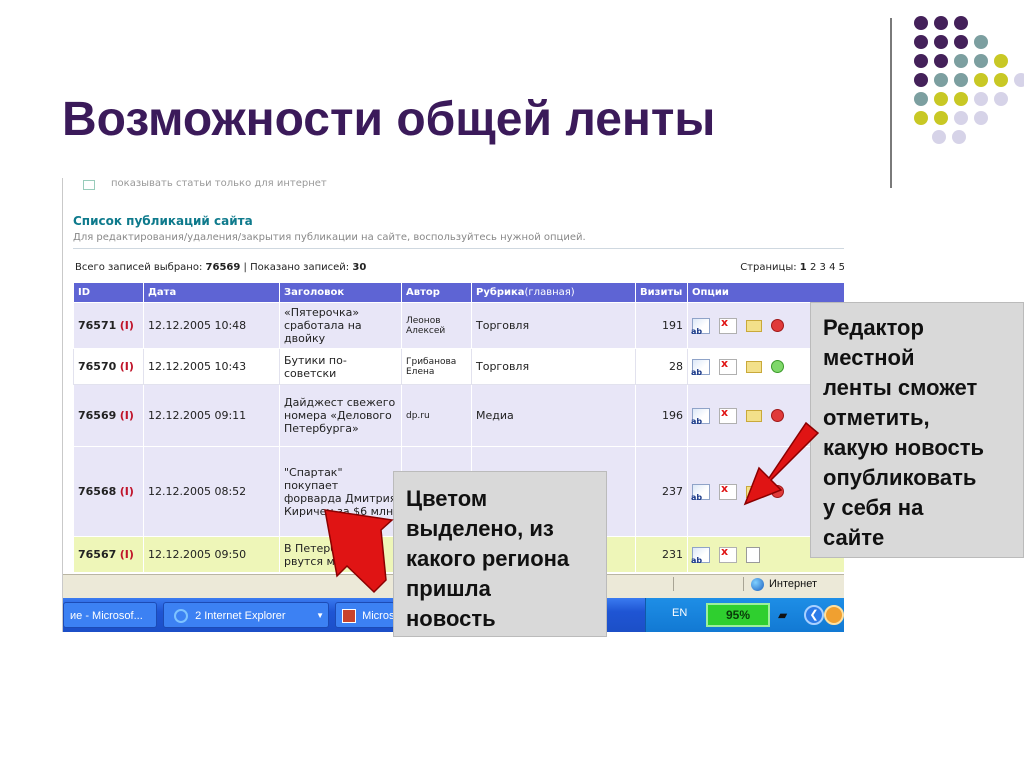  What do you see at coordinates (679, 613) in the screenshot?
I see `language-indicator: EN` at bounding box center [679, 613].